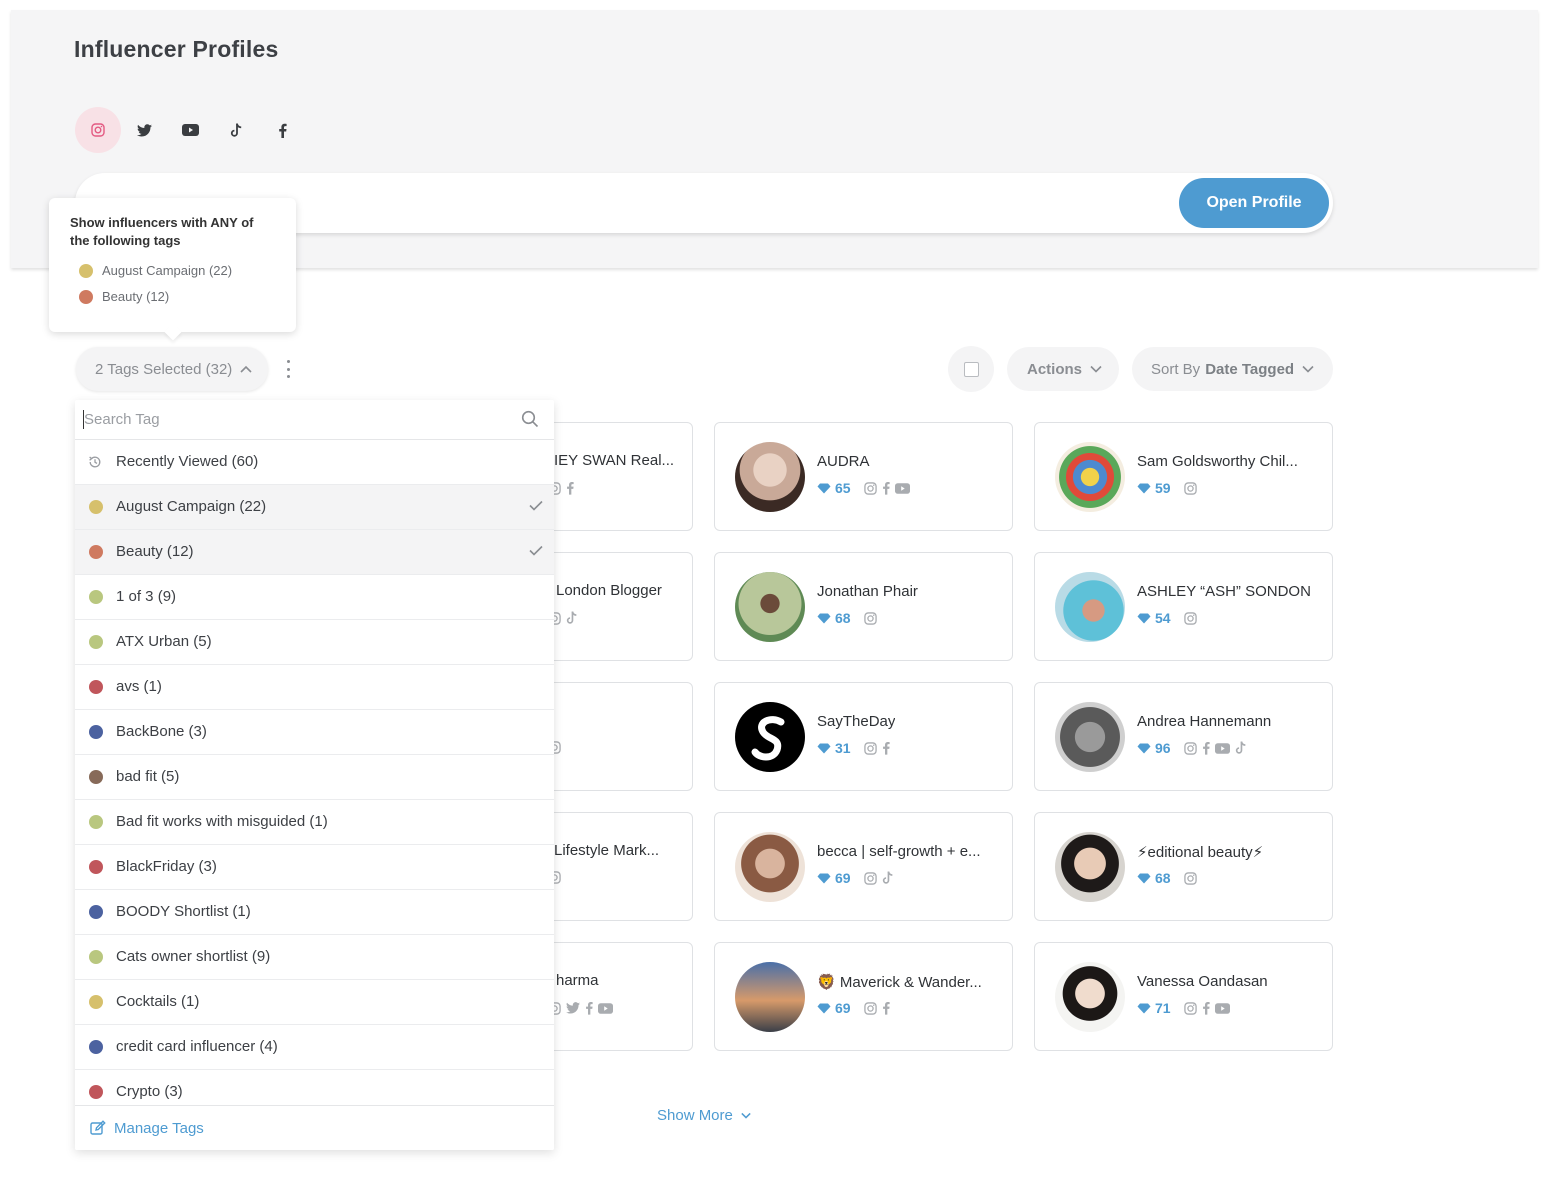 The width and height of the screenshot is (1562, 1200). What do you see at coordinates (971, 369) in the screenshot?
I see `select-all-checkbox` at bounding box center [971, 369].